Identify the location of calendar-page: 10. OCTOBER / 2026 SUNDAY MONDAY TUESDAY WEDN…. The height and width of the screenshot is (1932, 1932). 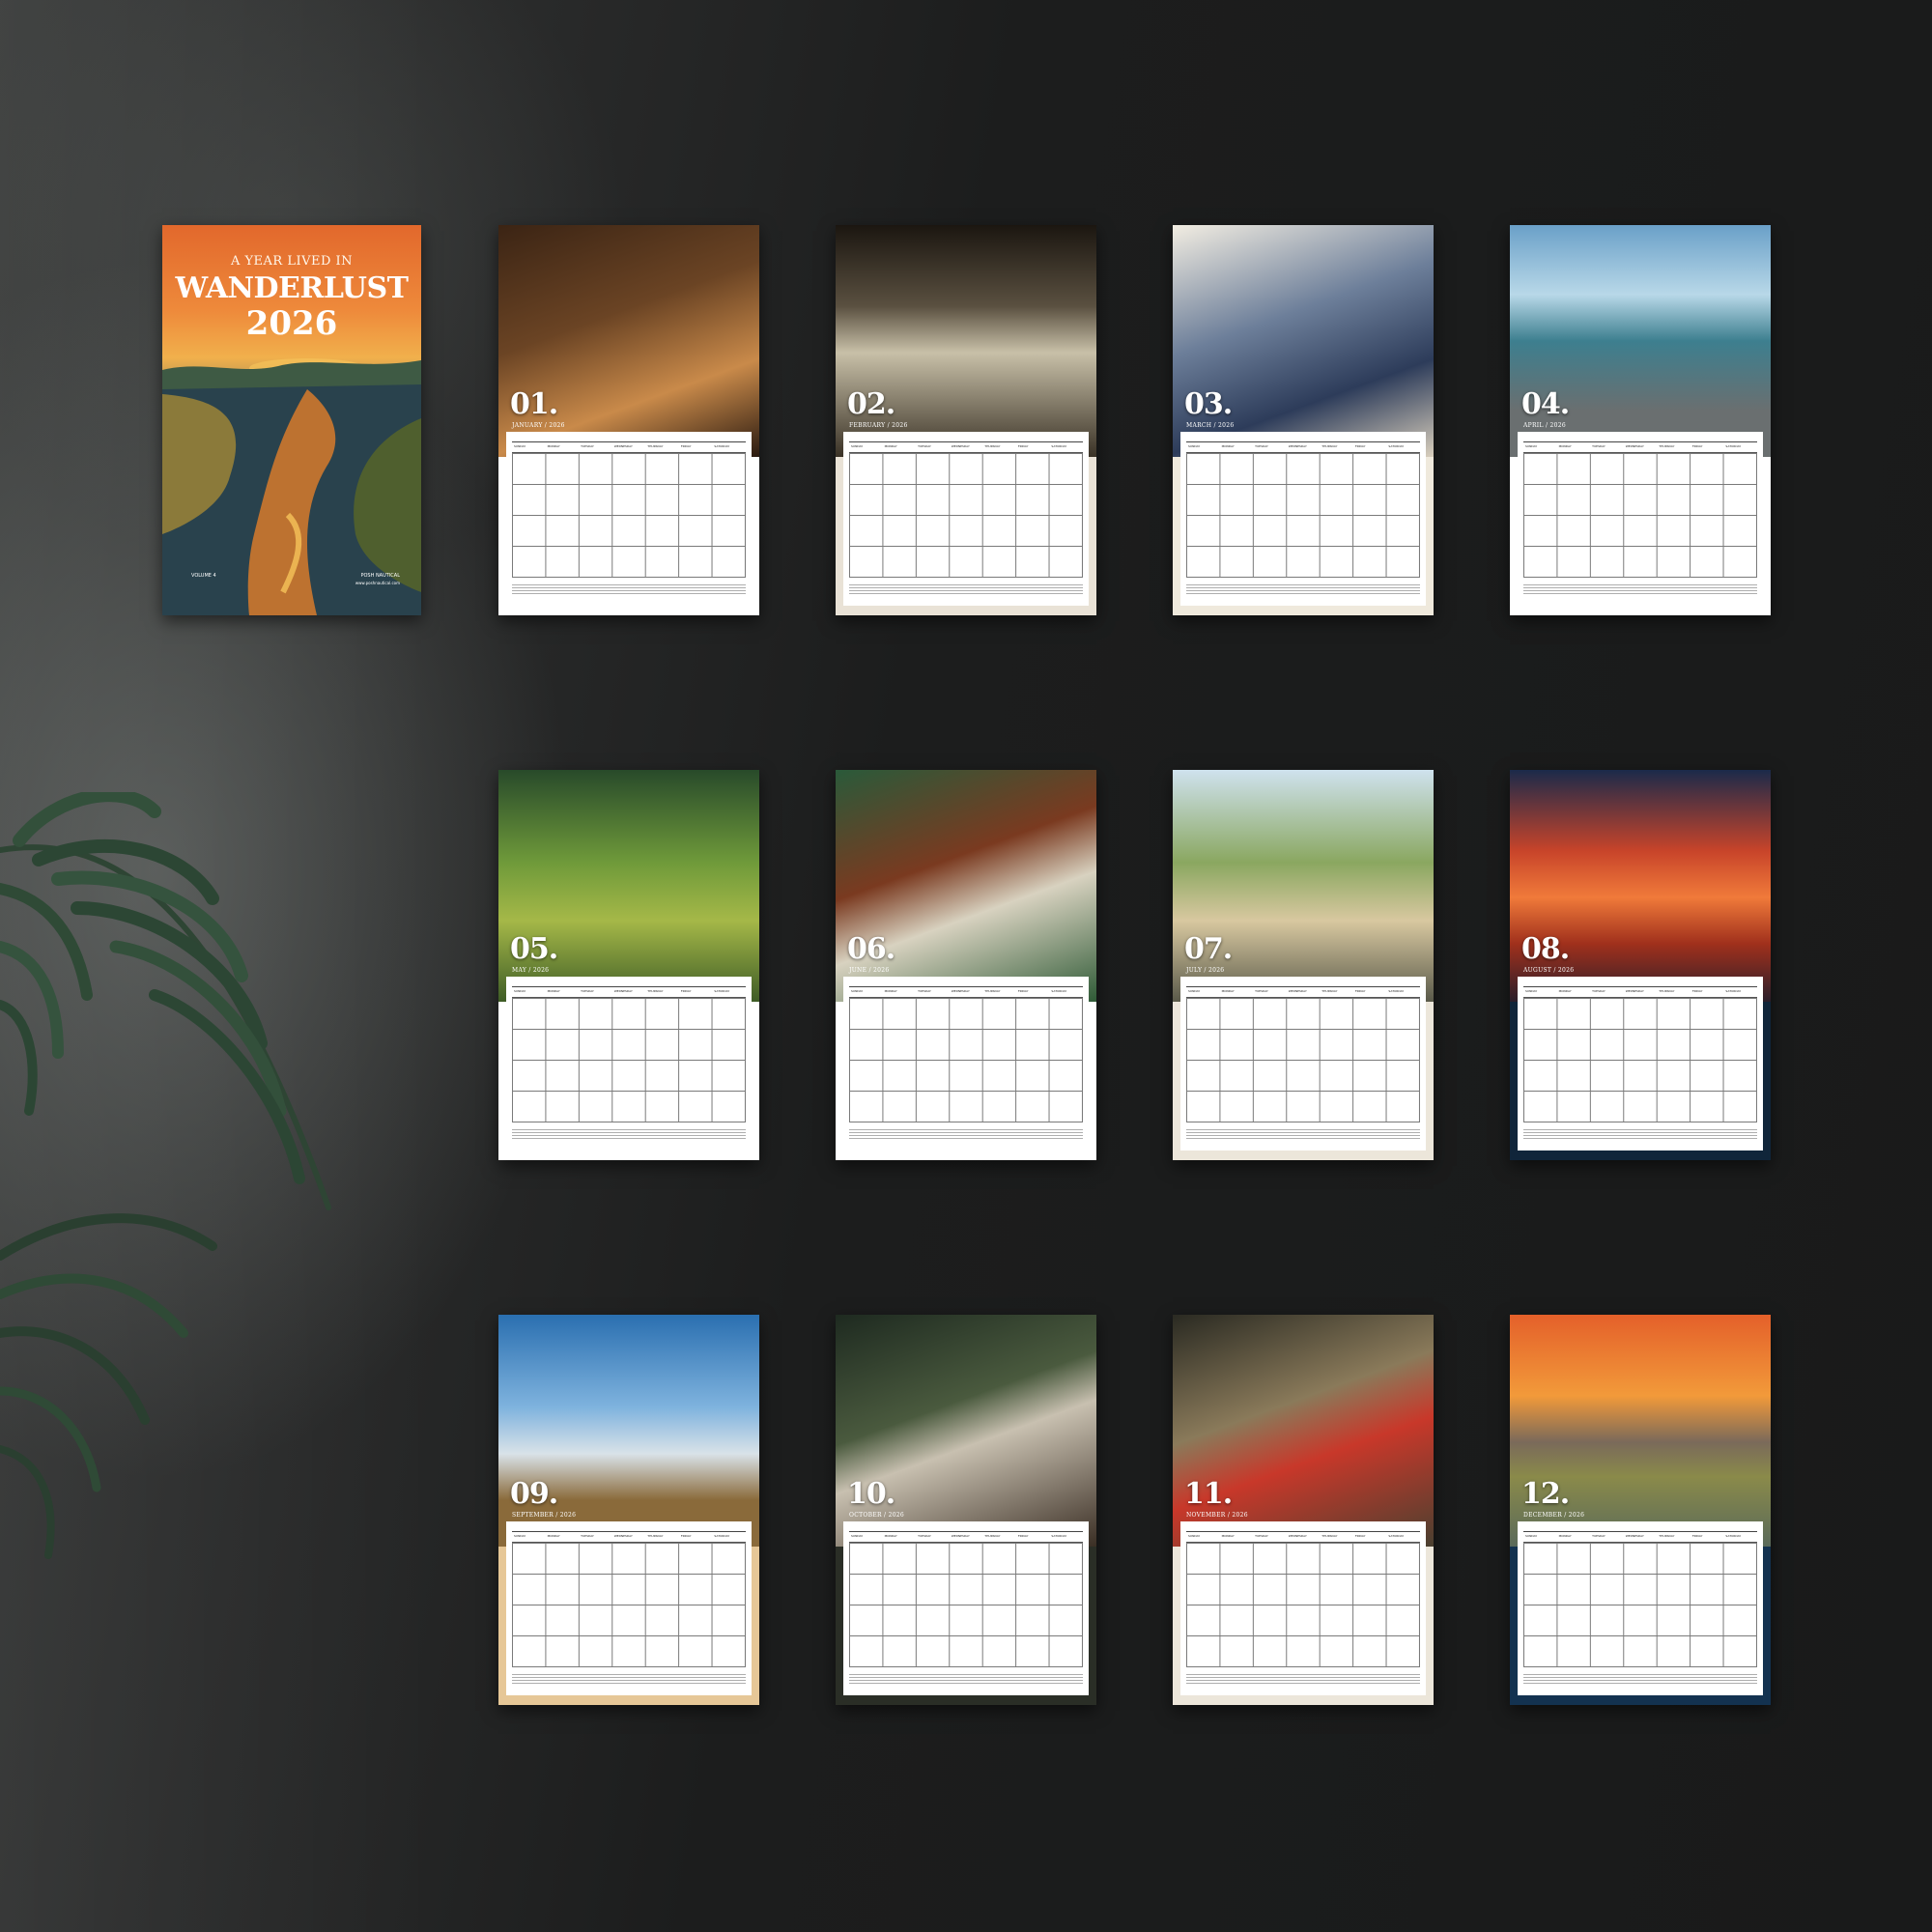
(966, 1510).